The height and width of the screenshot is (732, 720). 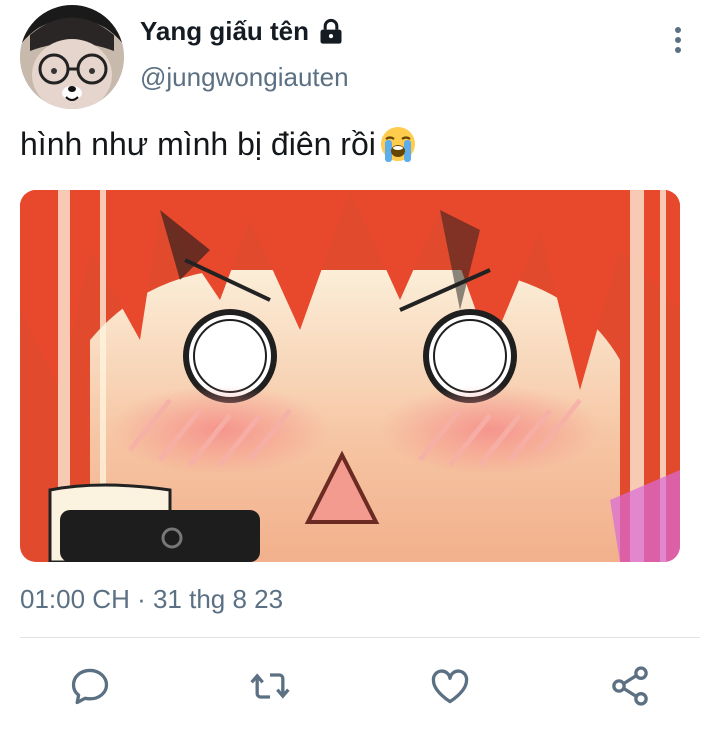 I want to click on more-vertical-icon, so click(x=678, y=40).